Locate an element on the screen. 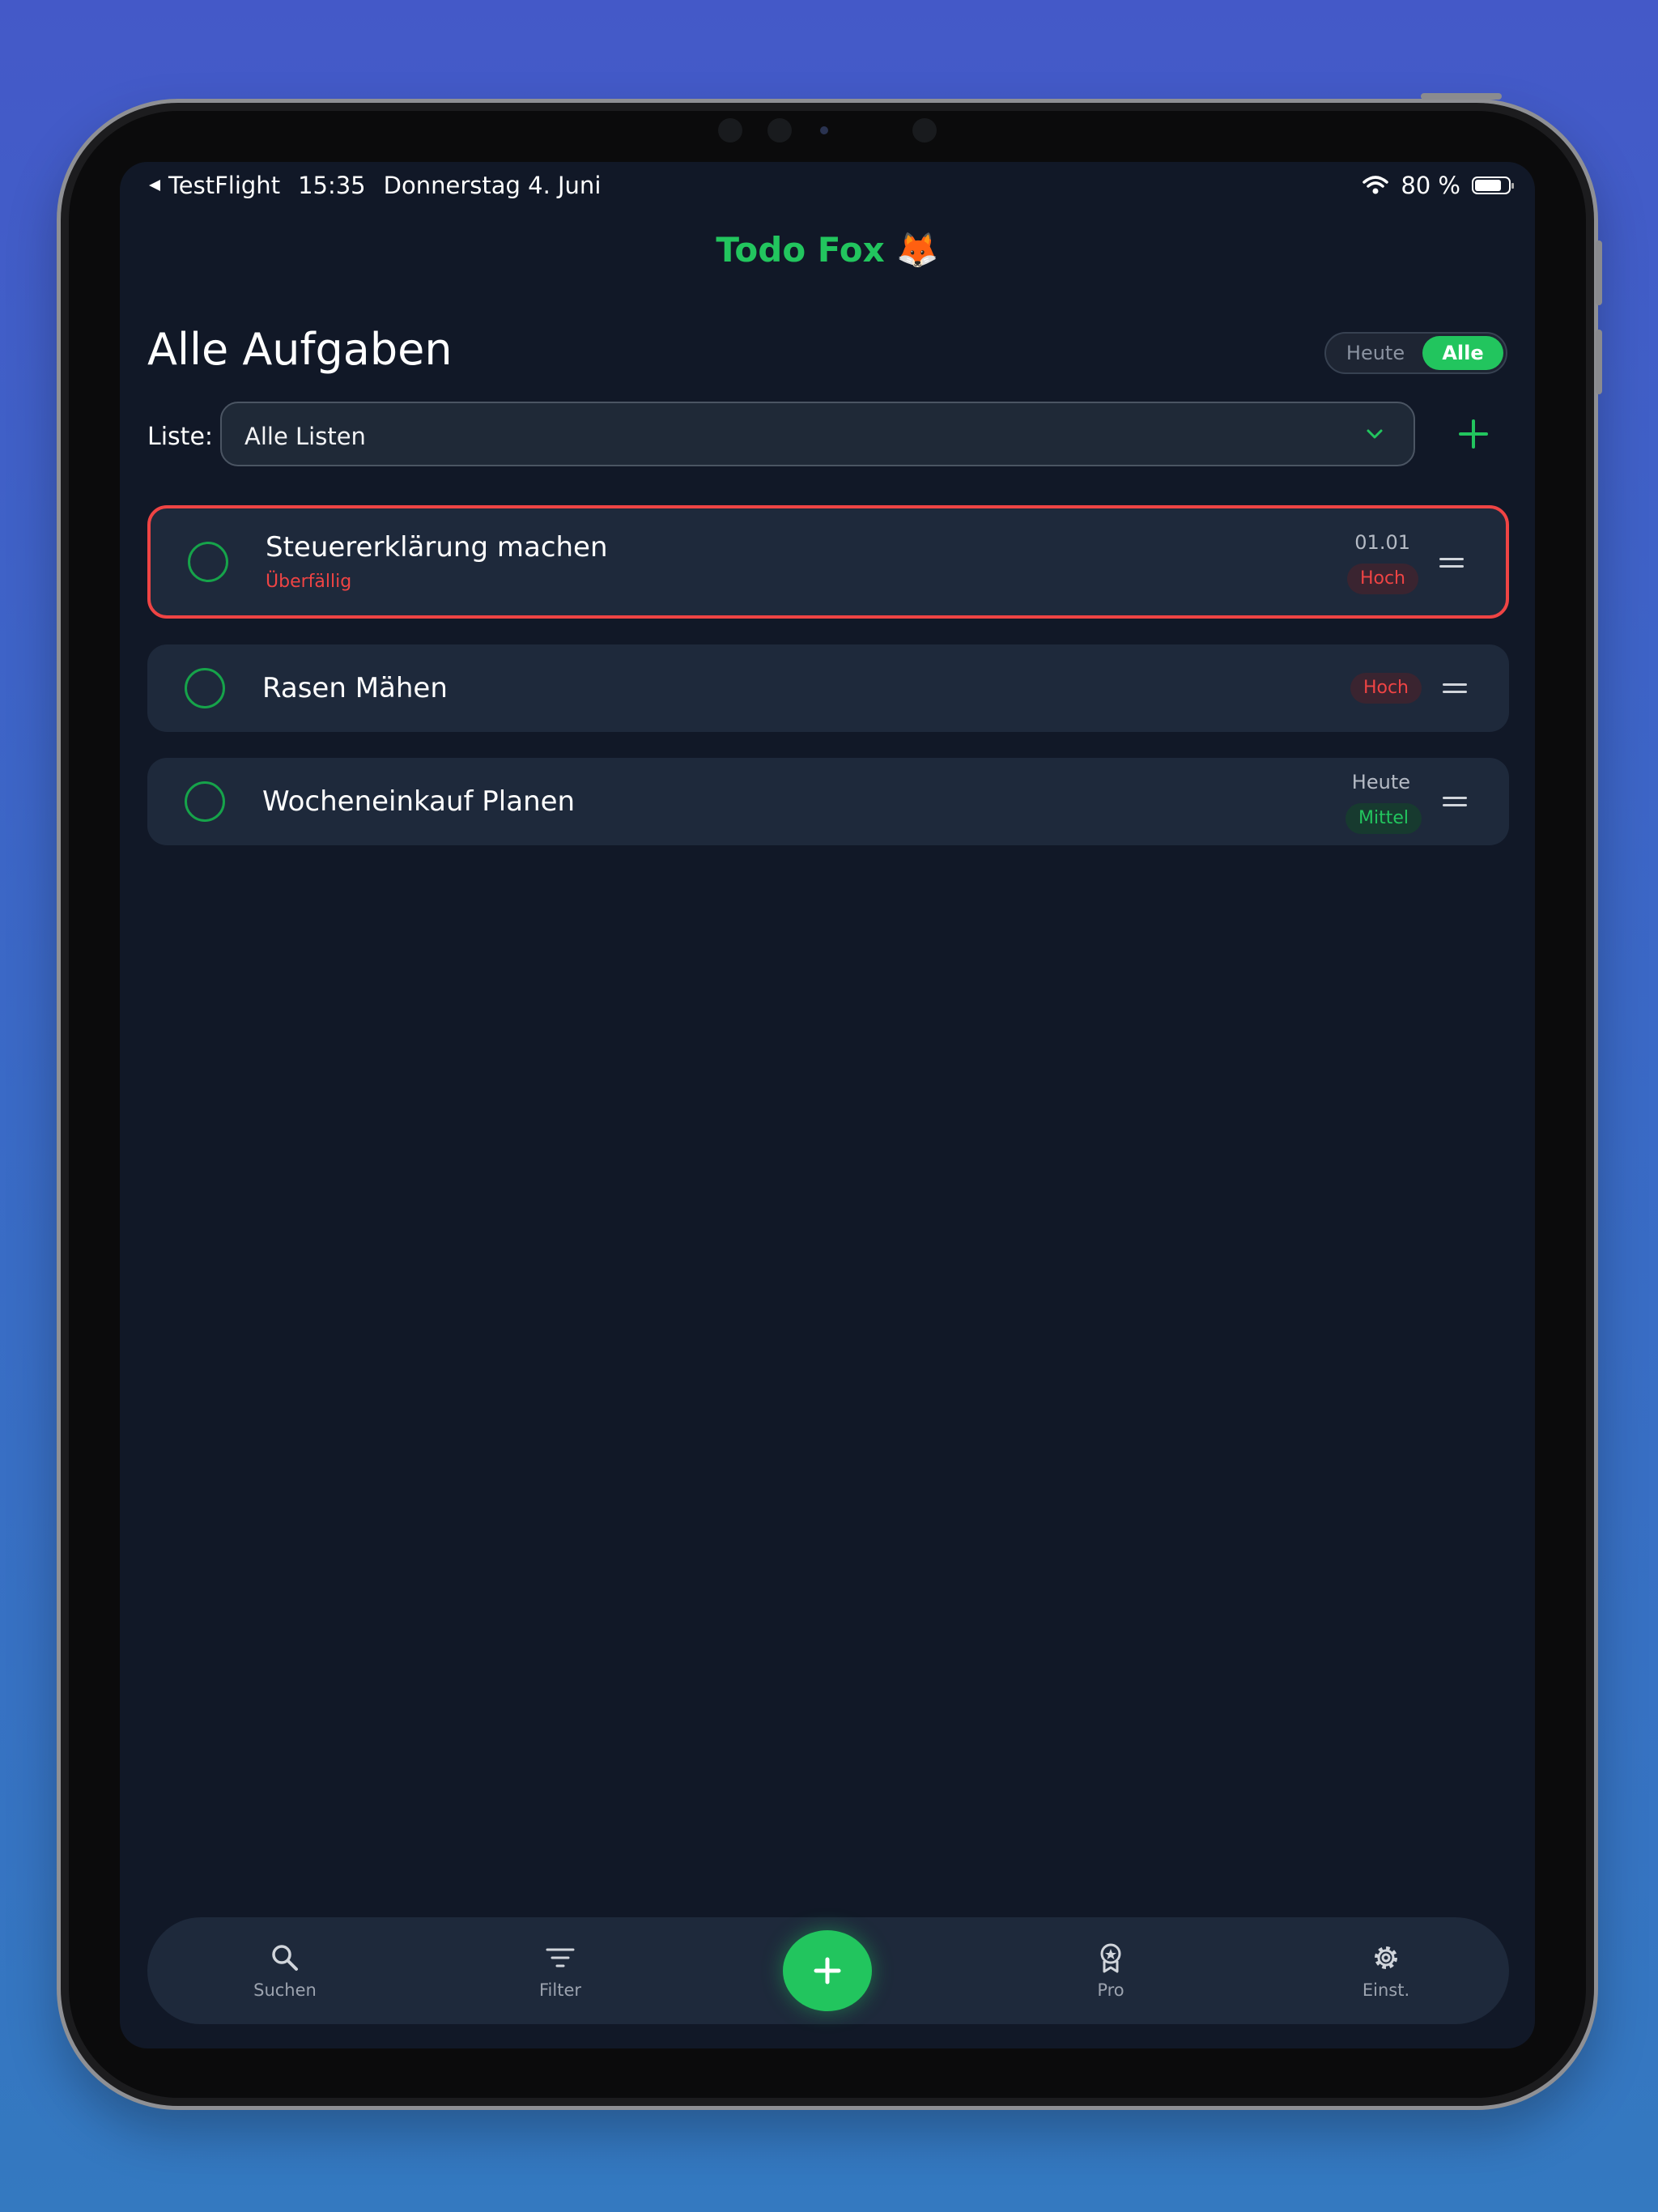 The height and width of the screenshot is (2212, 1658). battery-icon is located at coordinates (1493, 185).